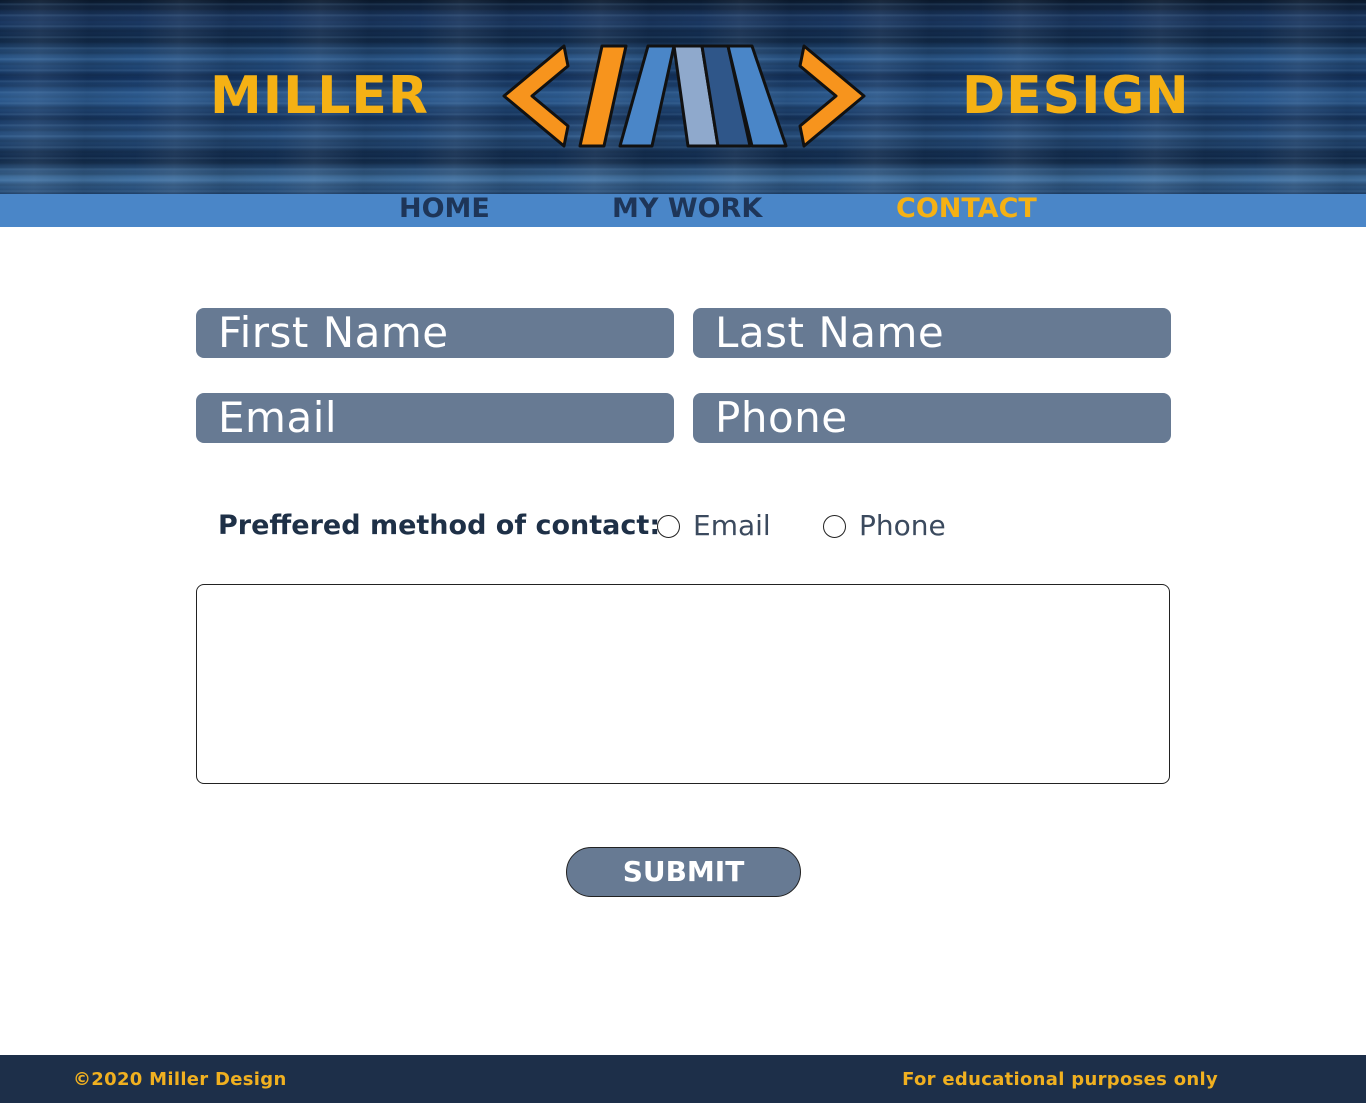 The width and height of the screenshot is (1366, 1103). I want to click on message-textarea, so click(683, 684).